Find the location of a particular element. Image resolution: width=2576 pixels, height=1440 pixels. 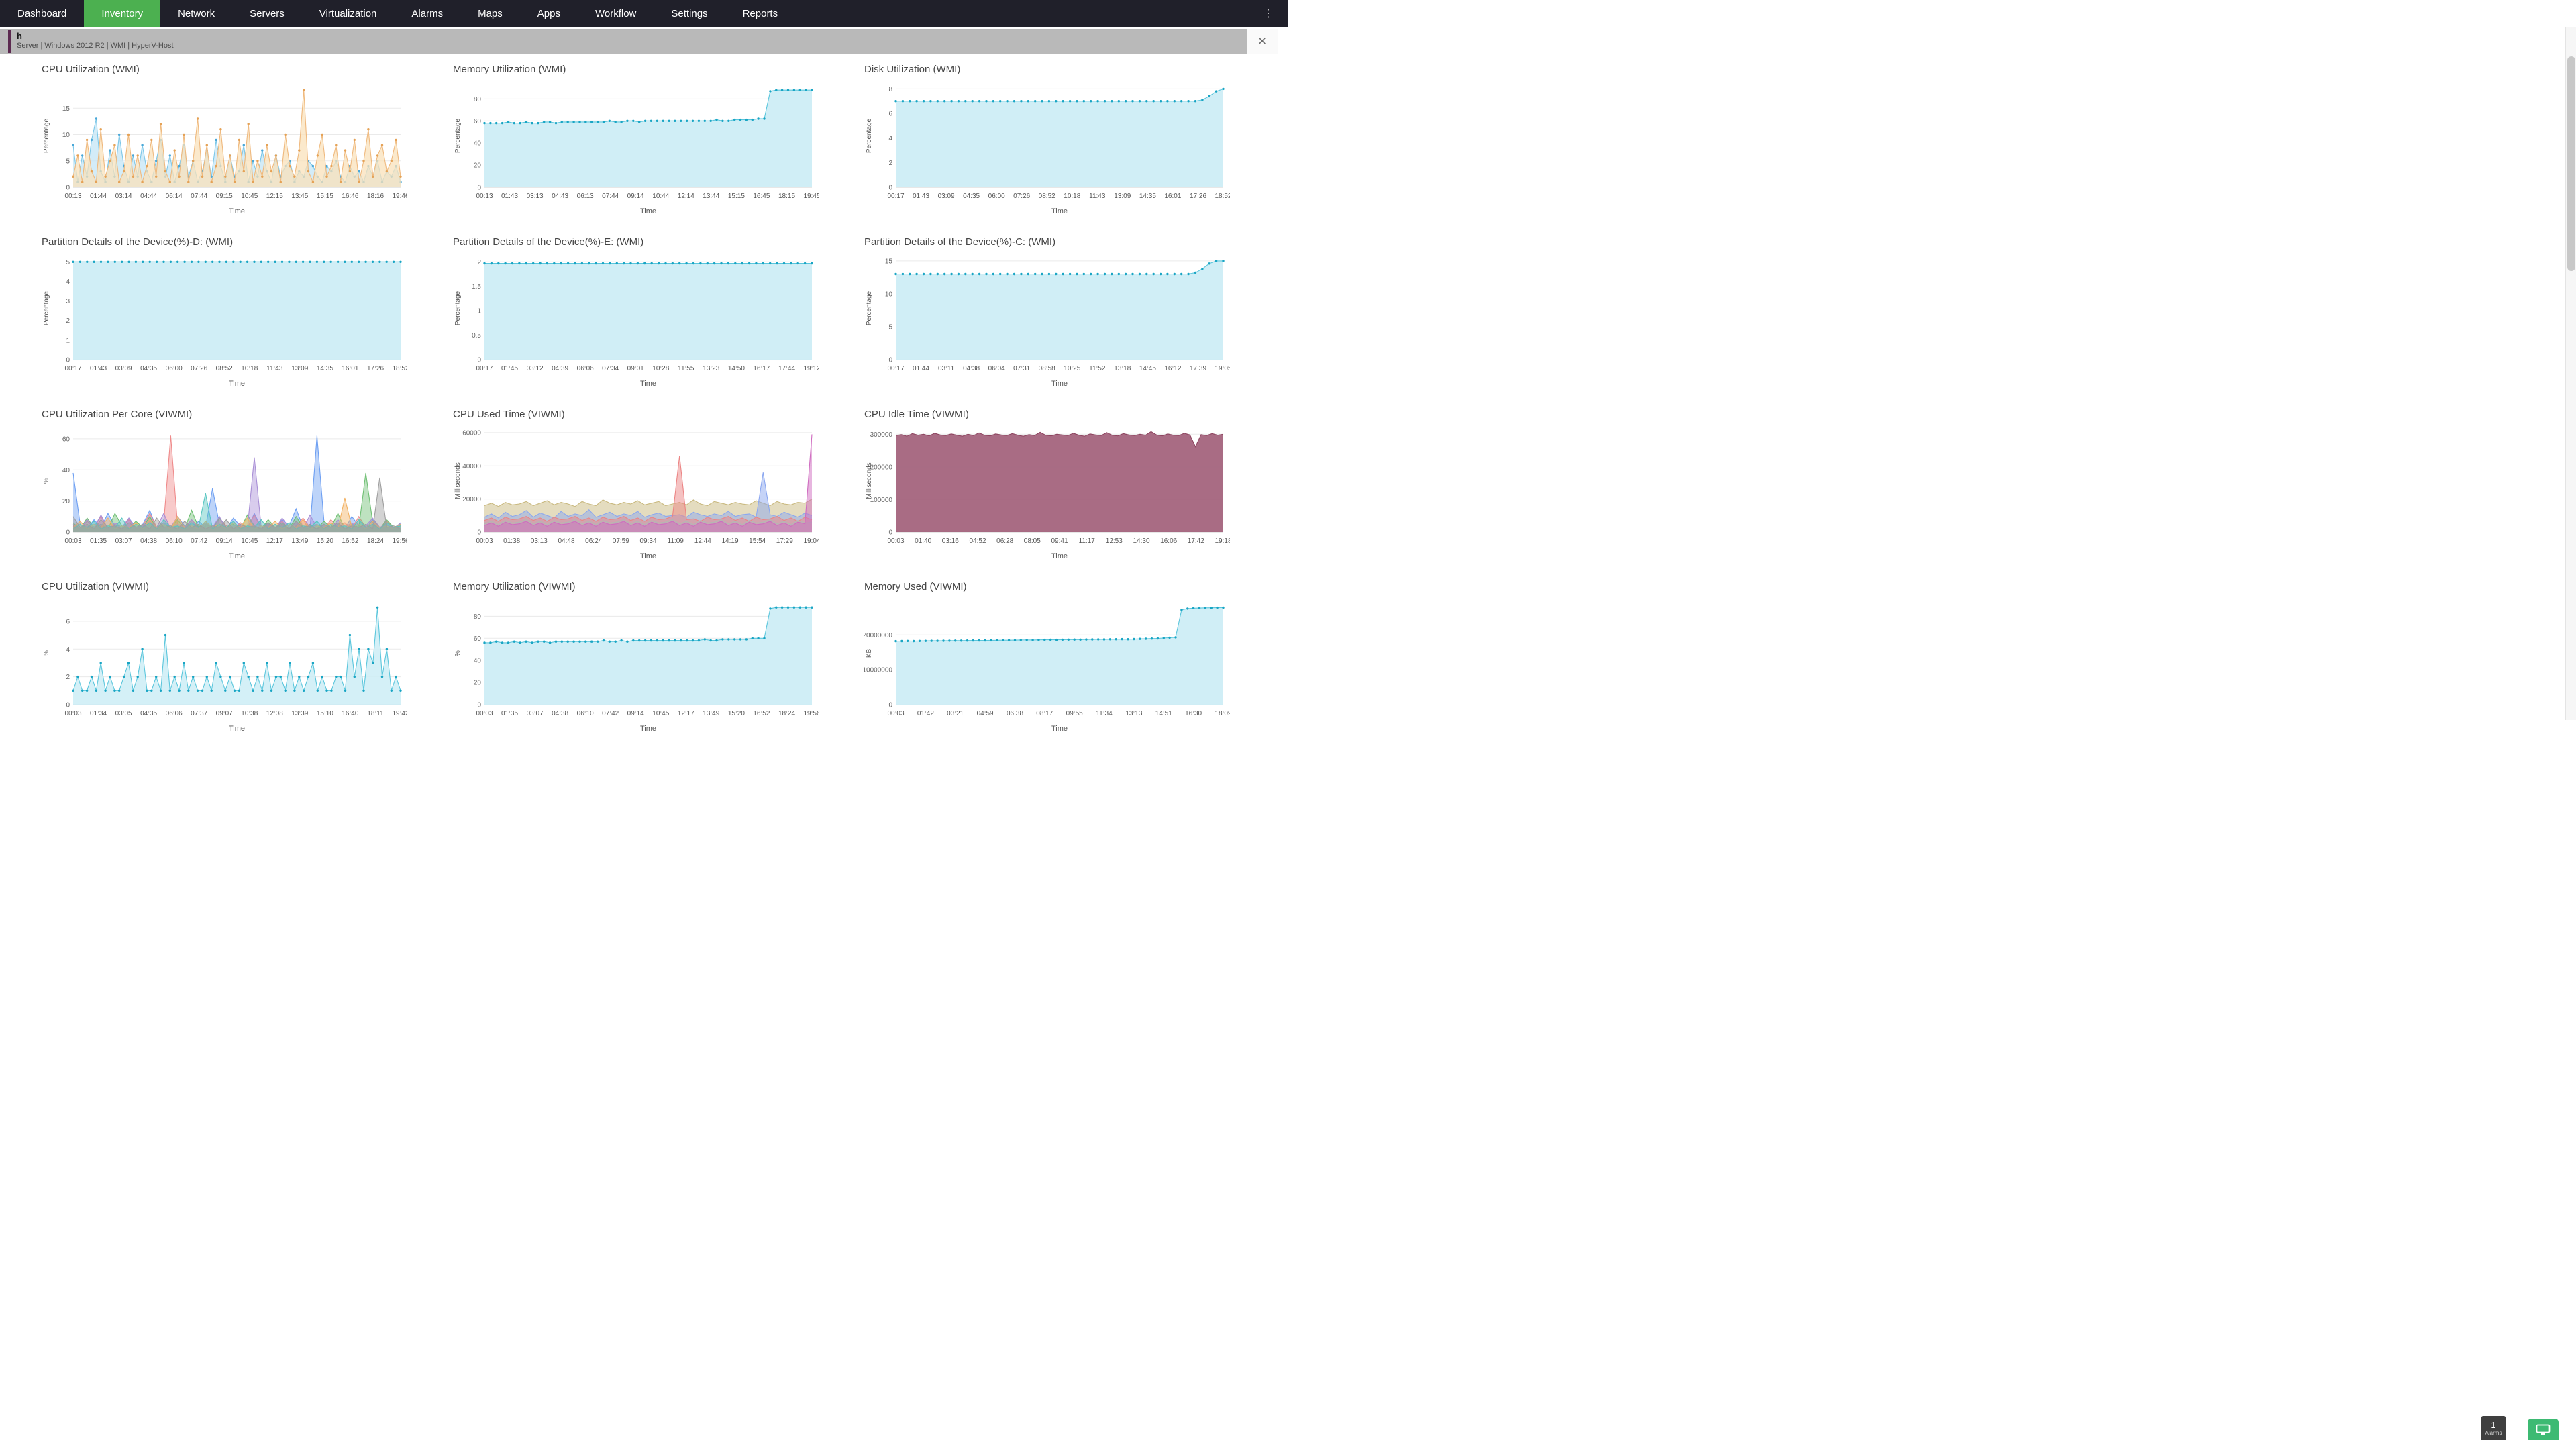

svg-text: 20 is located at coordinates (478, 683).